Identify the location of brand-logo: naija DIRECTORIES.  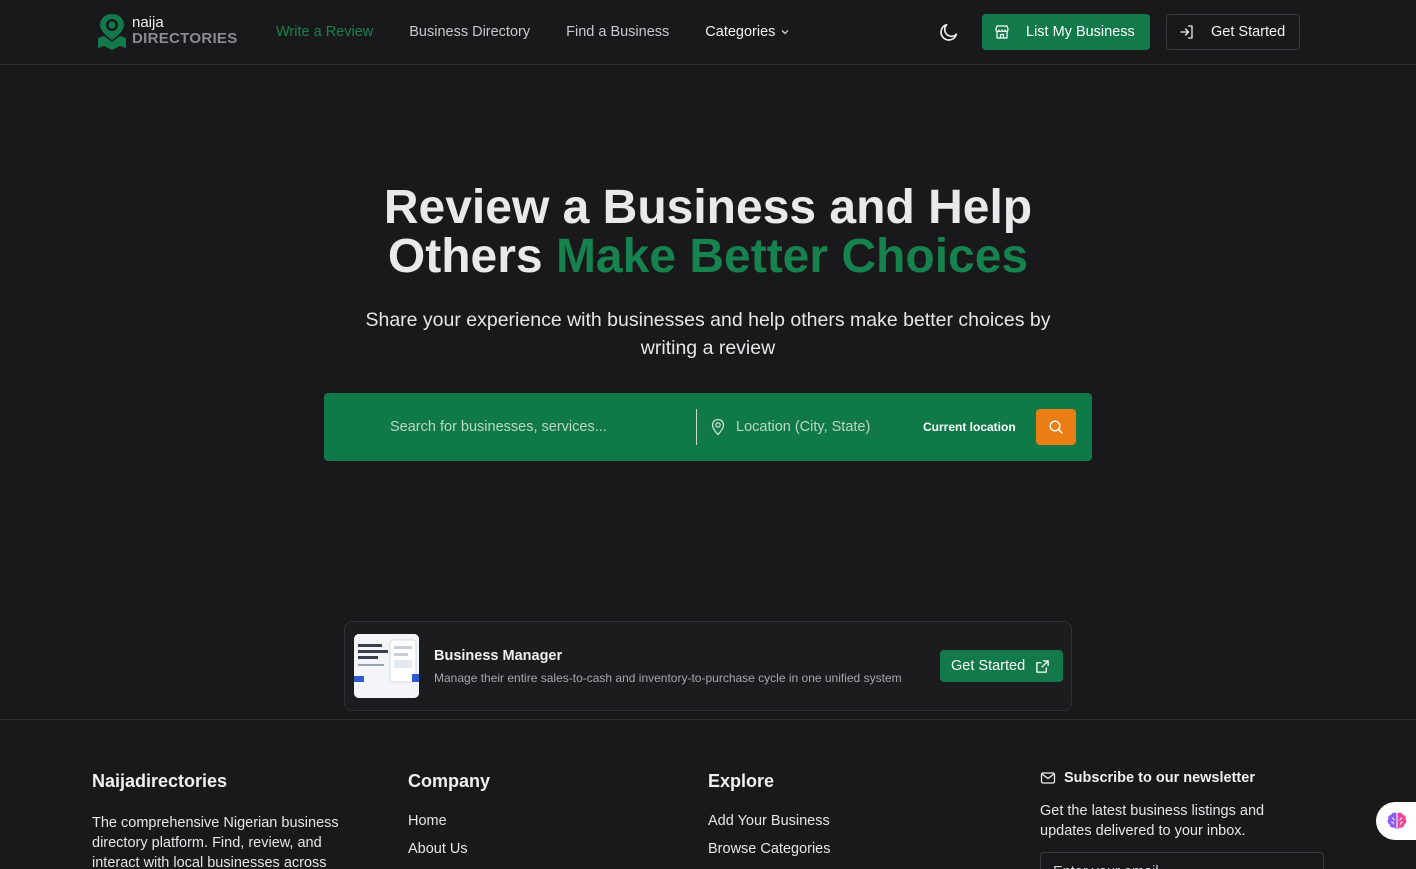
(167, 31).